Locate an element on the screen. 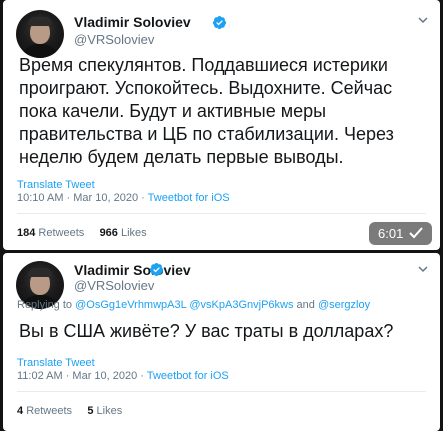  retweets-stat: 184 Retweets is located at coordinates (50, 233).